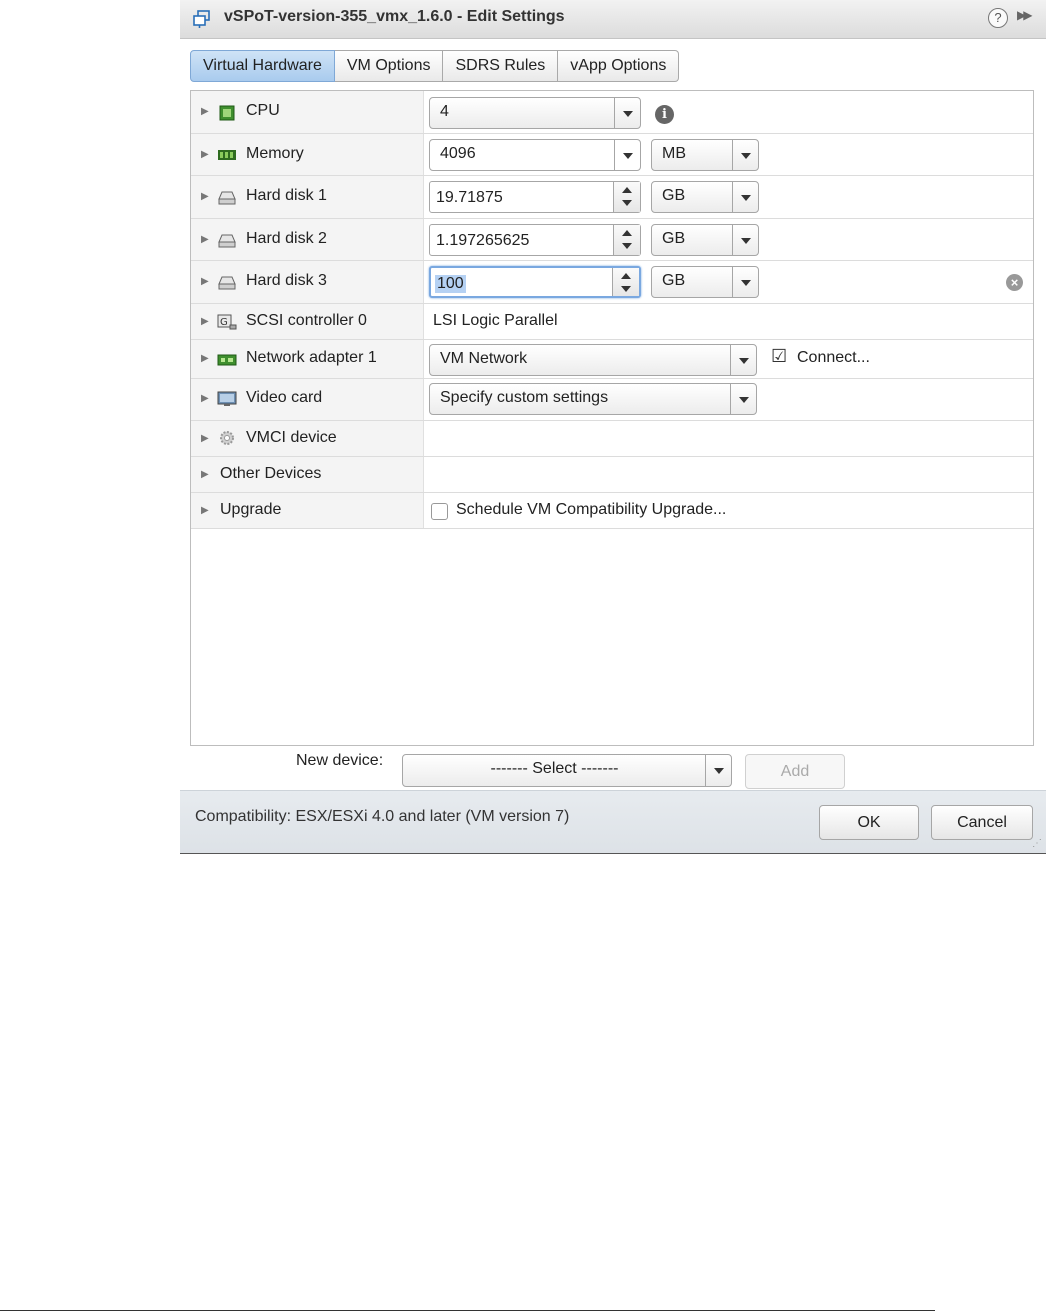  Describe the element at coordinates (535, 240) in the screenshot. I see `hard-disk-2-size-stepper: 1.197265625` at that location.